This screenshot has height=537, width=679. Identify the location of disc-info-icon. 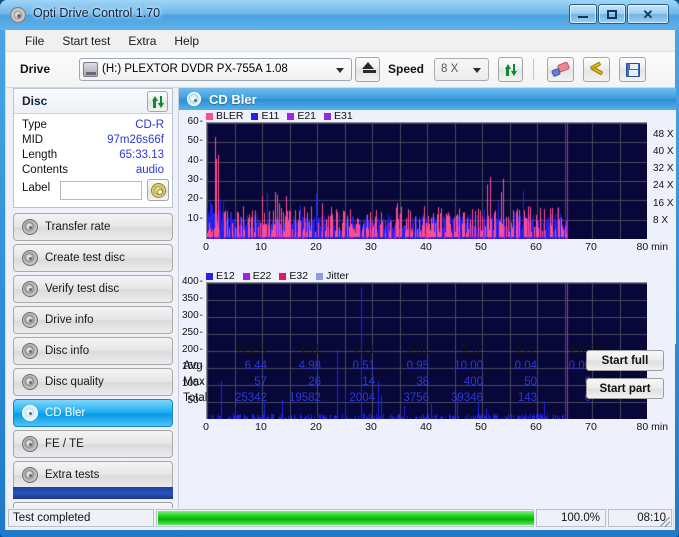
(30, 351).